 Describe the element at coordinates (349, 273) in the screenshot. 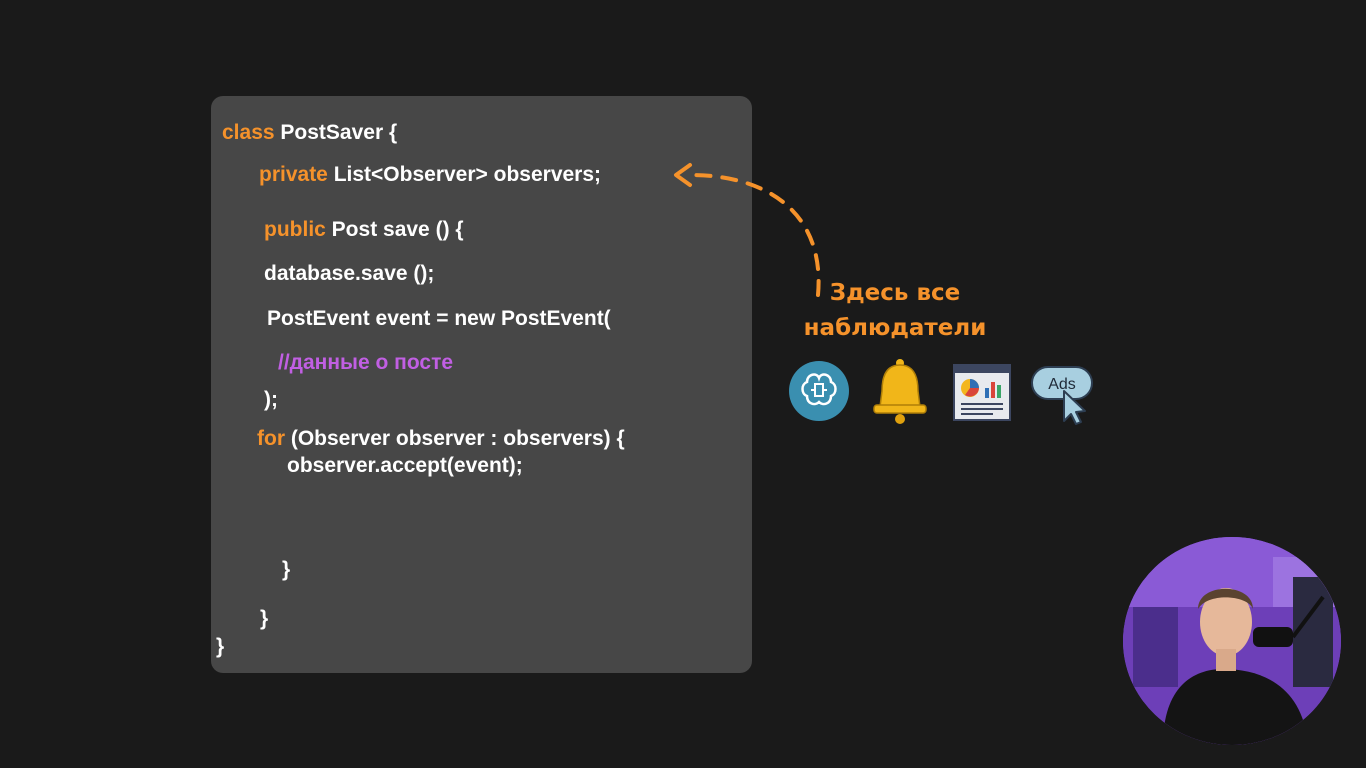

I see `code-line-database-save: database.save ();` at that location.